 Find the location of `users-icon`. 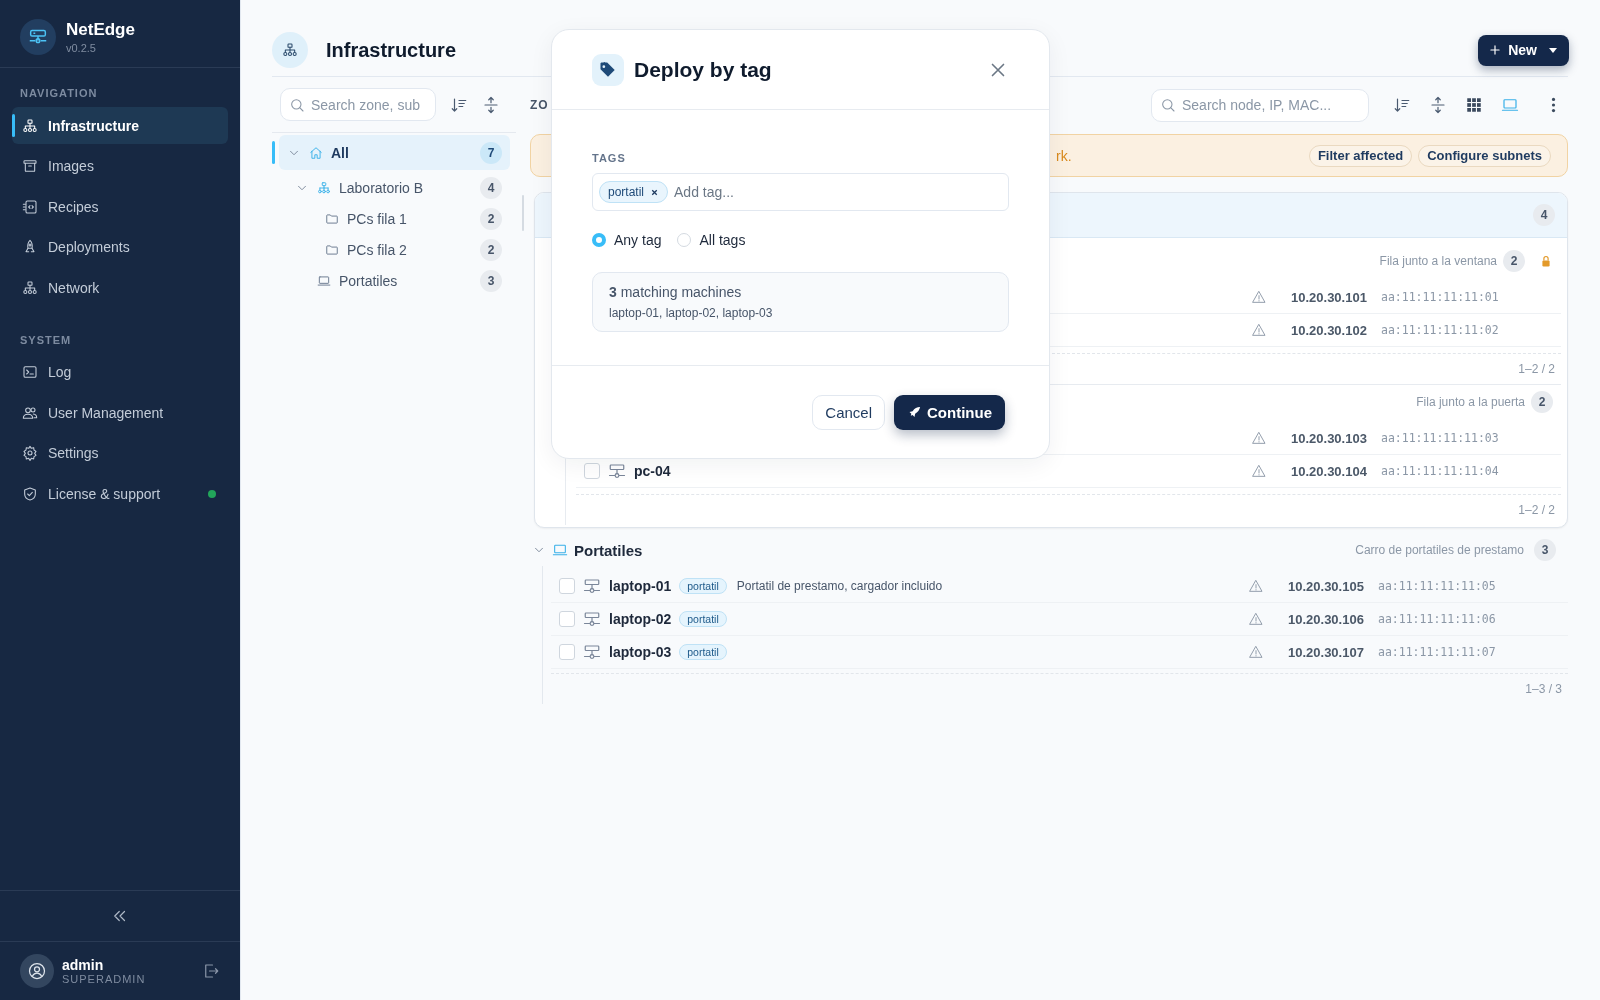

users-icon is located at coordinates (30, 412).